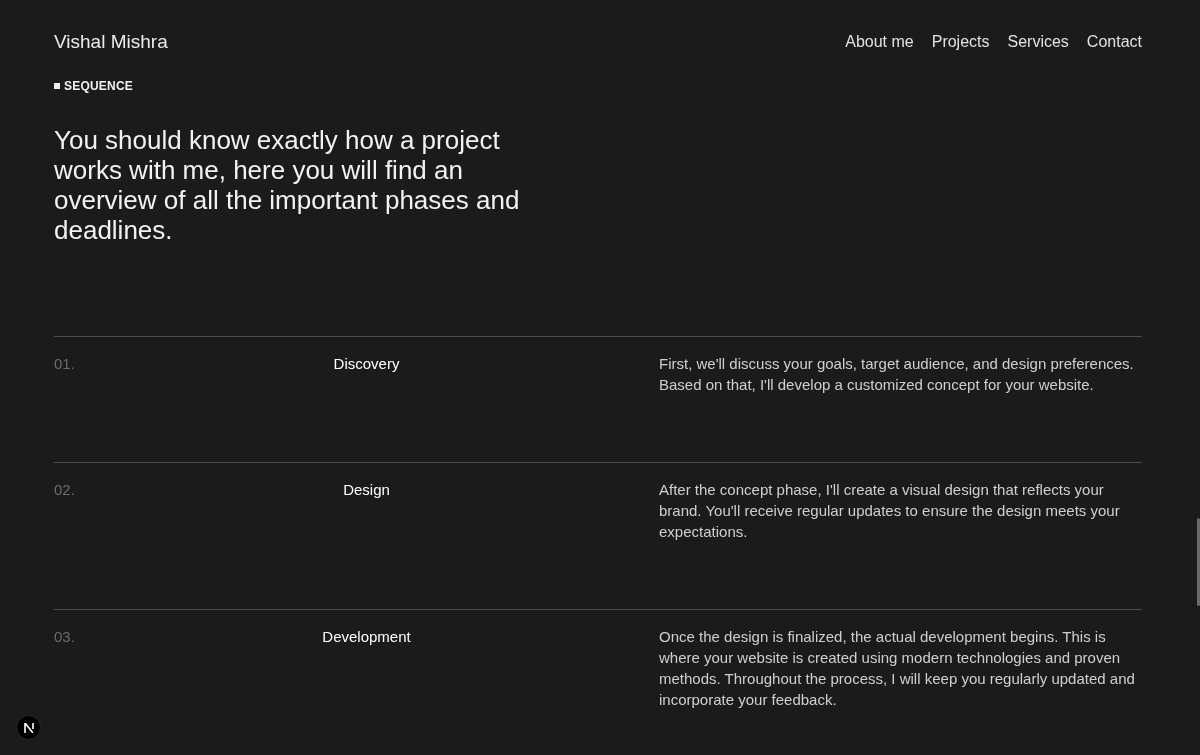 This screenshot has height=755, width=1200. I want to click on letter-n-icon, so click(28, 727).